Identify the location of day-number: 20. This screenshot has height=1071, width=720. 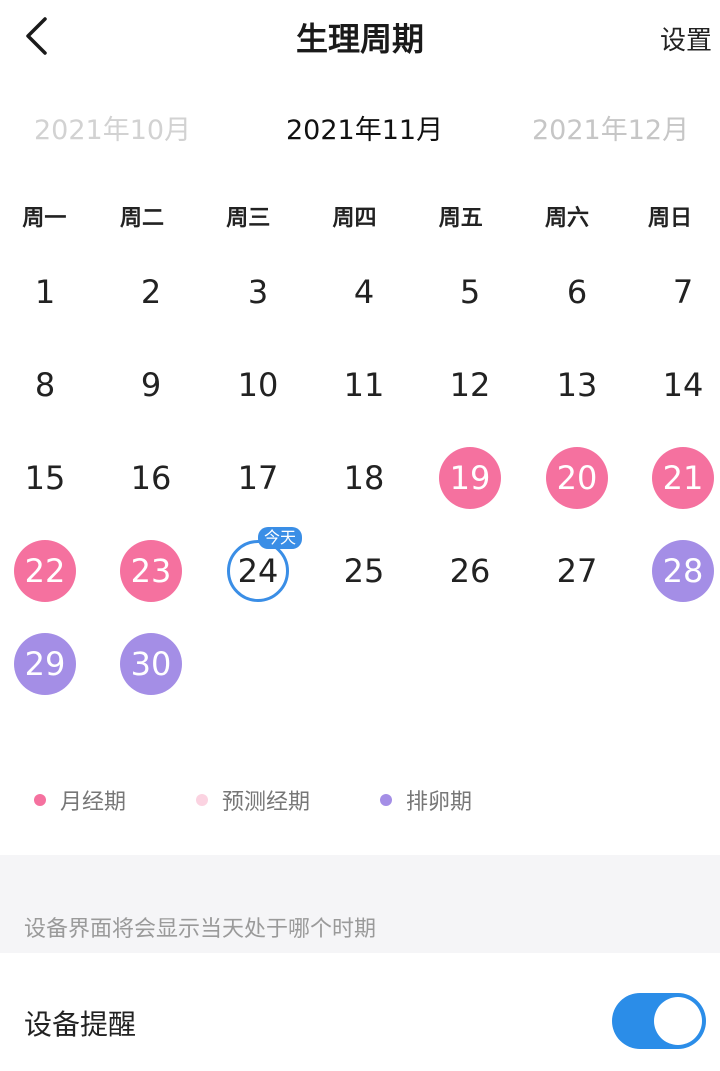
(577, 478).